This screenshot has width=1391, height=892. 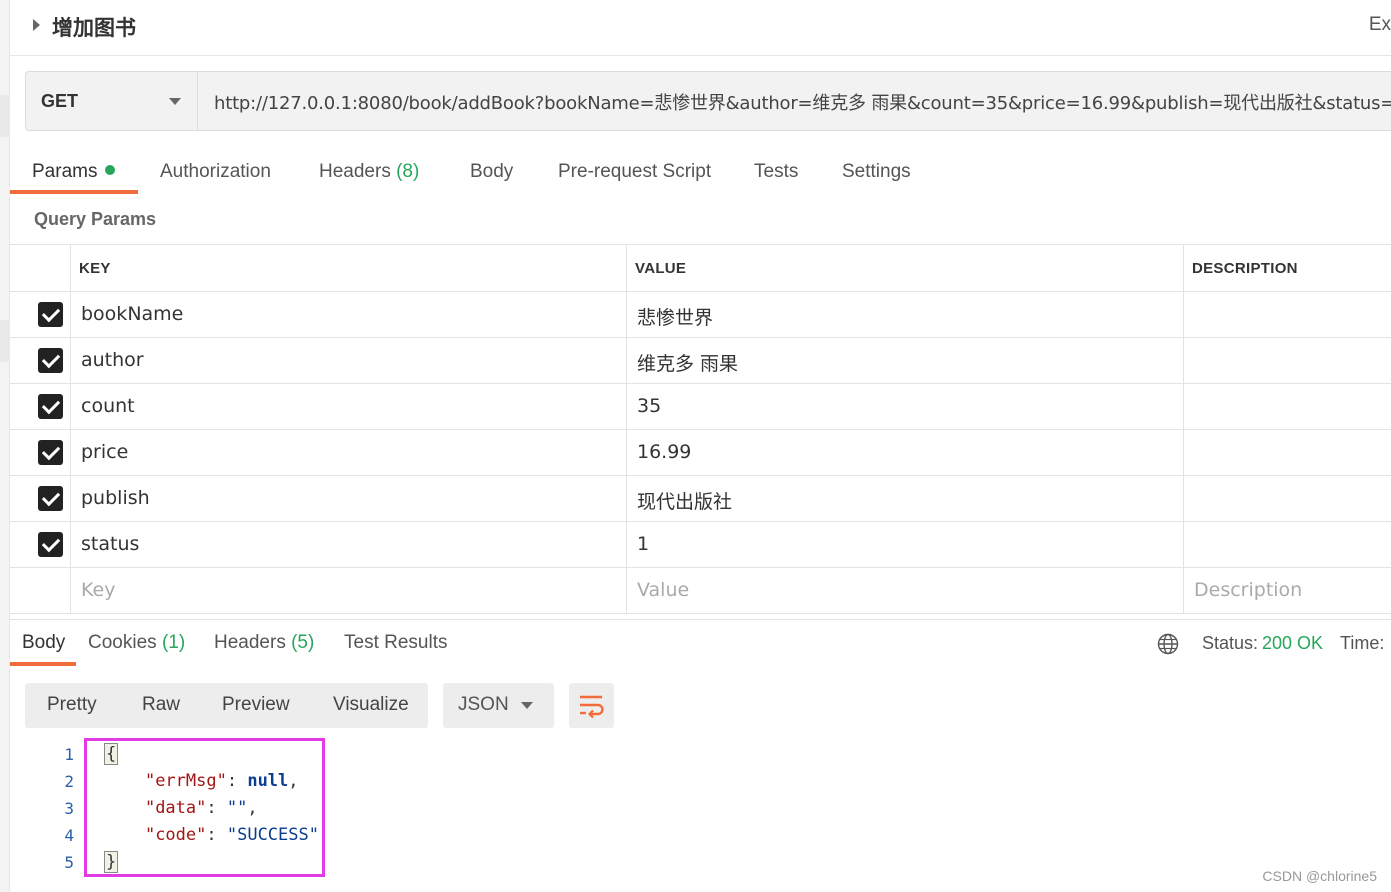 I want to click on response-format-select: JSON, so click(x=498, y=705).